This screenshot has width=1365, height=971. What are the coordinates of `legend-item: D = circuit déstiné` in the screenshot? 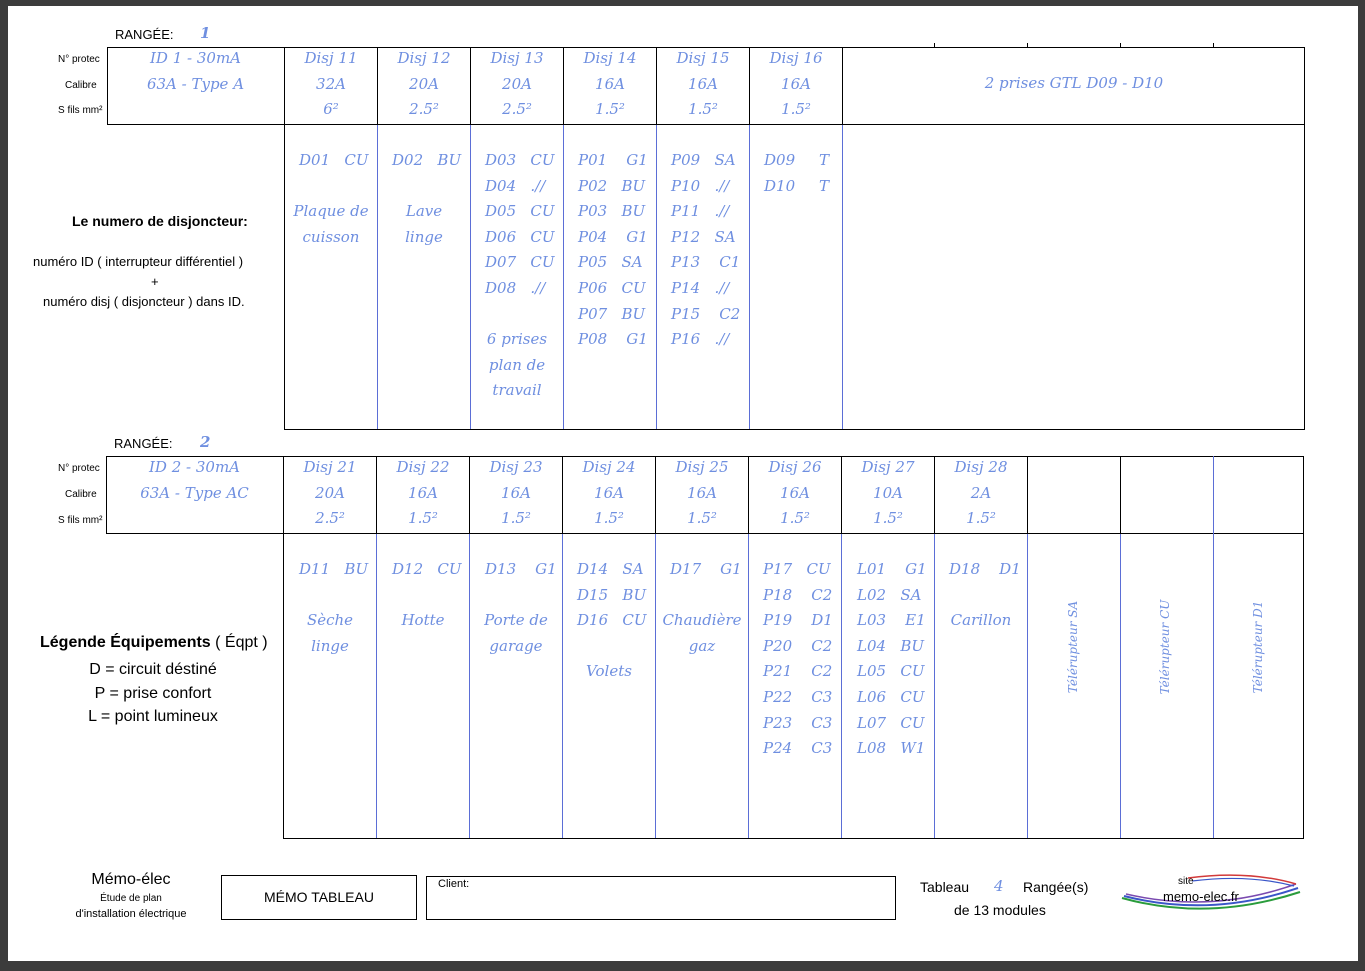 It's located at (153, 669).